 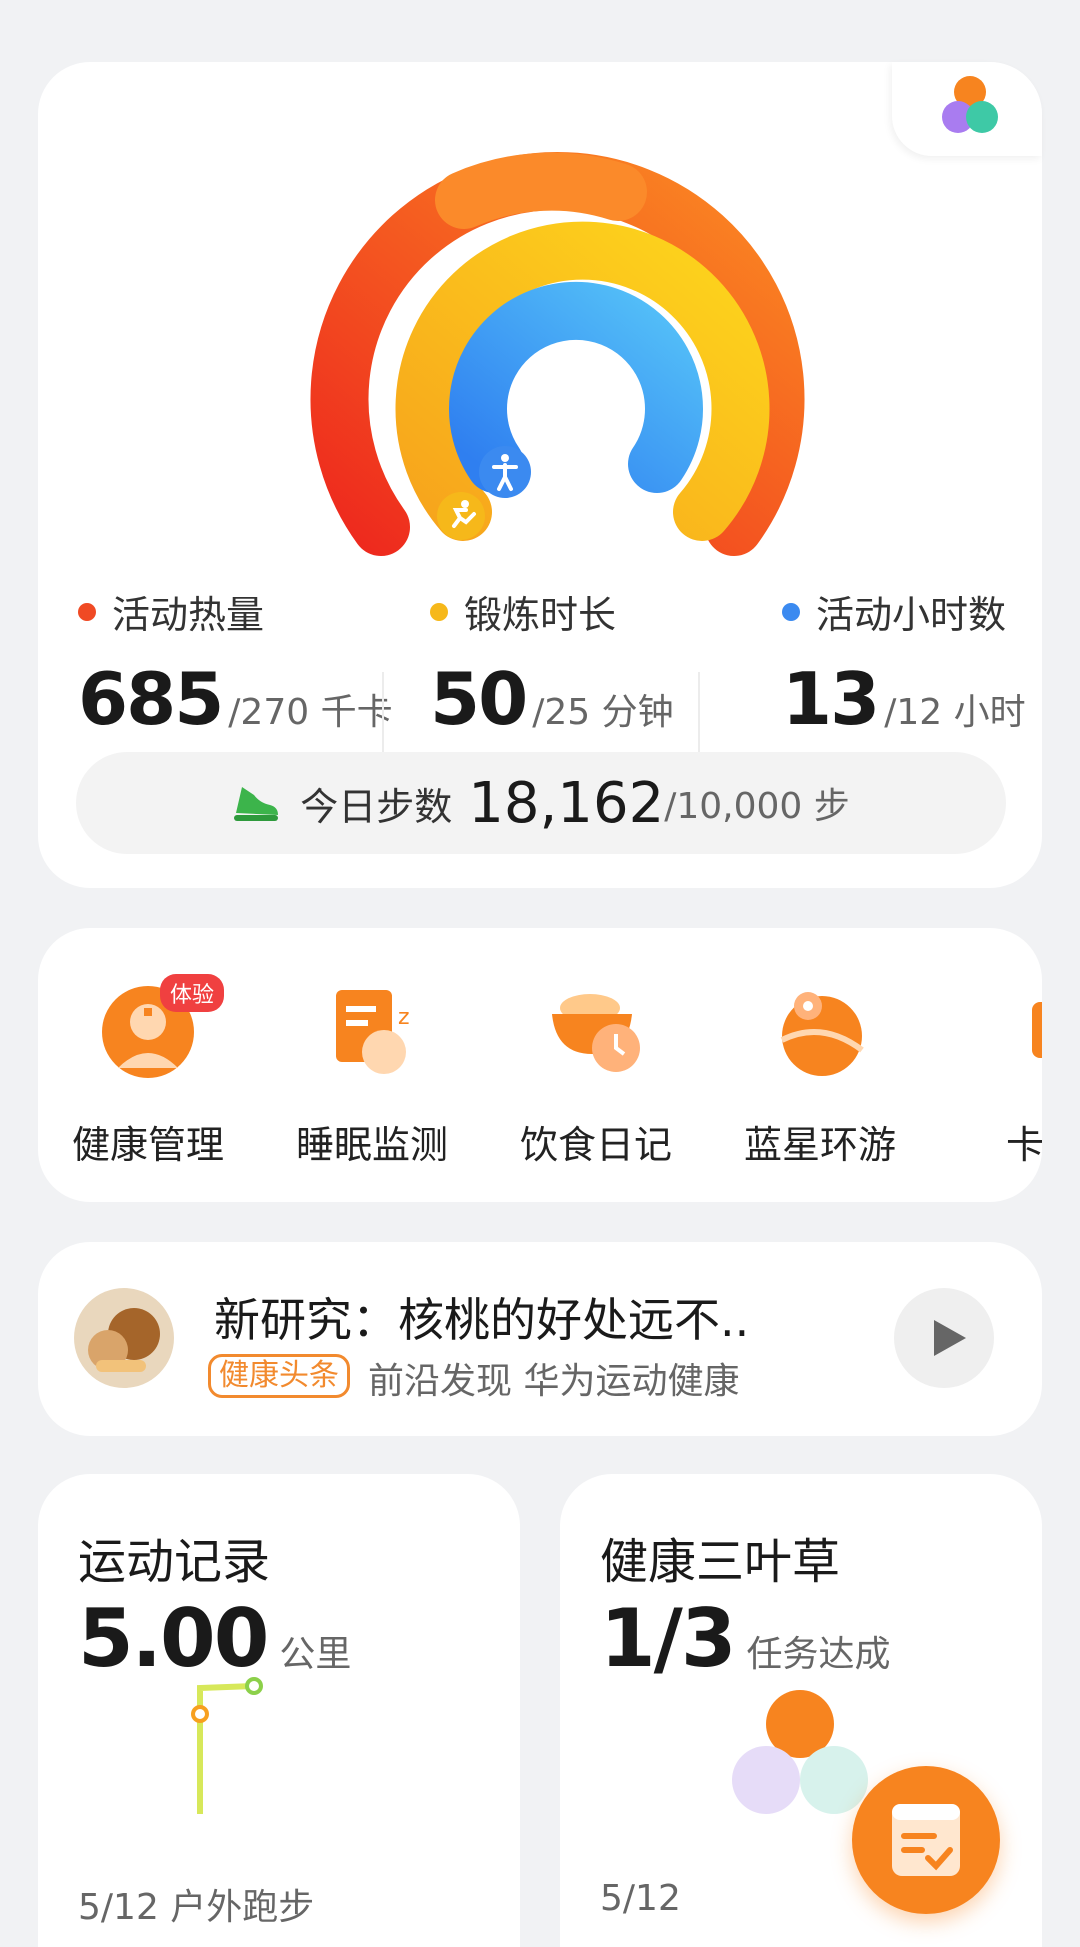 What do you see at coordinates (554, 1381) in the screenshot?
I see `news-source: 前沿发现 华为运动健康` at bounding box center [554, 1381].